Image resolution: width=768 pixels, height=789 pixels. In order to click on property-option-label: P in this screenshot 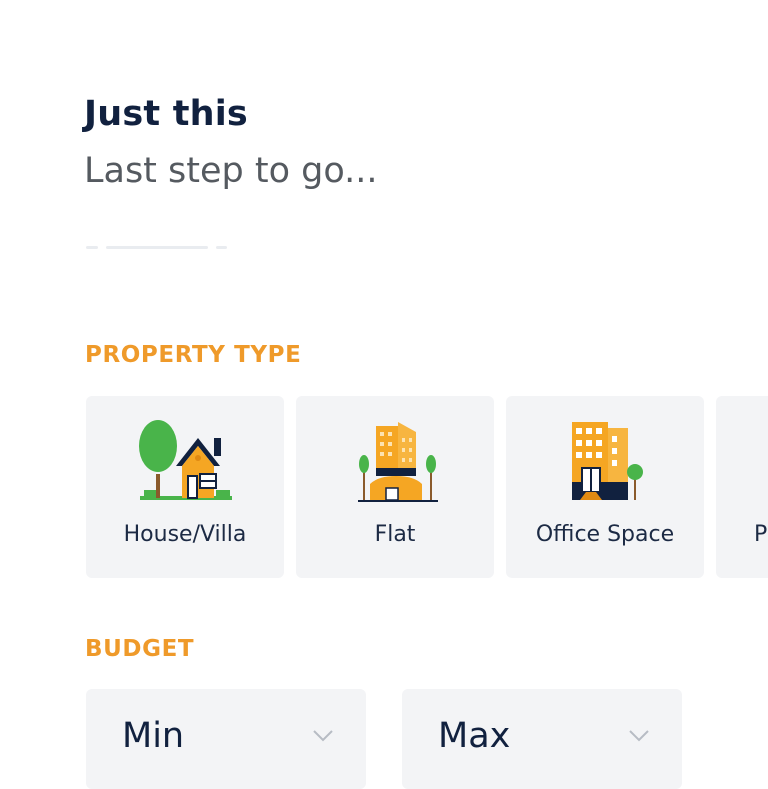, I will do `click(761, 534)`.